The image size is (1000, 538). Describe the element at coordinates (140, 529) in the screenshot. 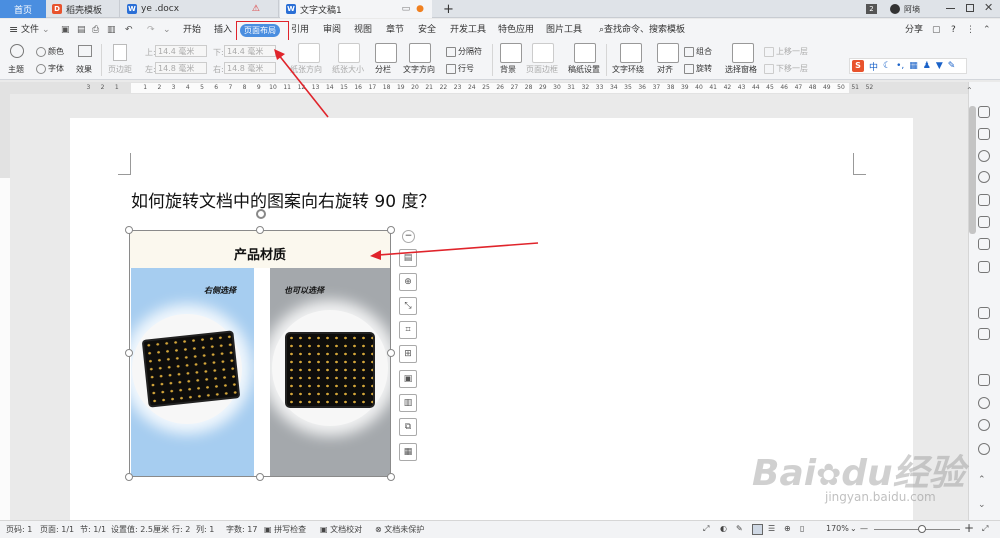

I see `status-setting: 设置值: 2.5厘米` at that location.